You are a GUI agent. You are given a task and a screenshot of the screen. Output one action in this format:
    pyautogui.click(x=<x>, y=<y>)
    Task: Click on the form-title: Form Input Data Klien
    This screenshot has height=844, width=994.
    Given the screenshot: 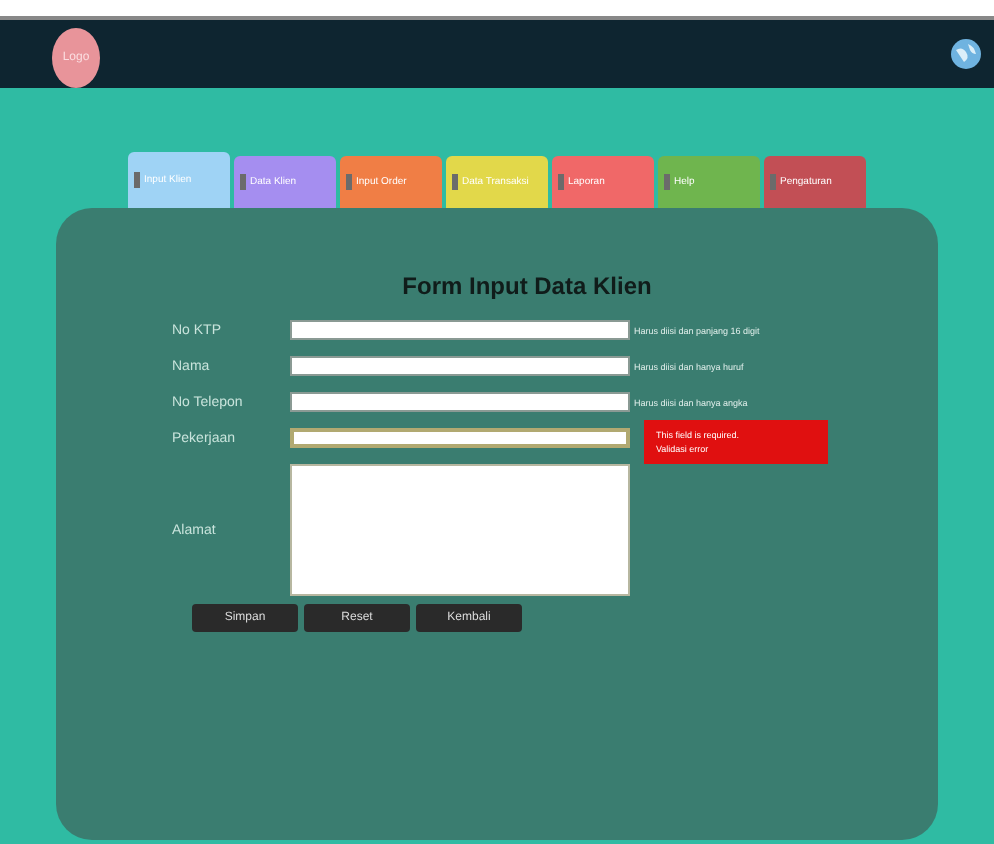 What is the action you would take?
    pyautogui.click(x=527, y=286)
    